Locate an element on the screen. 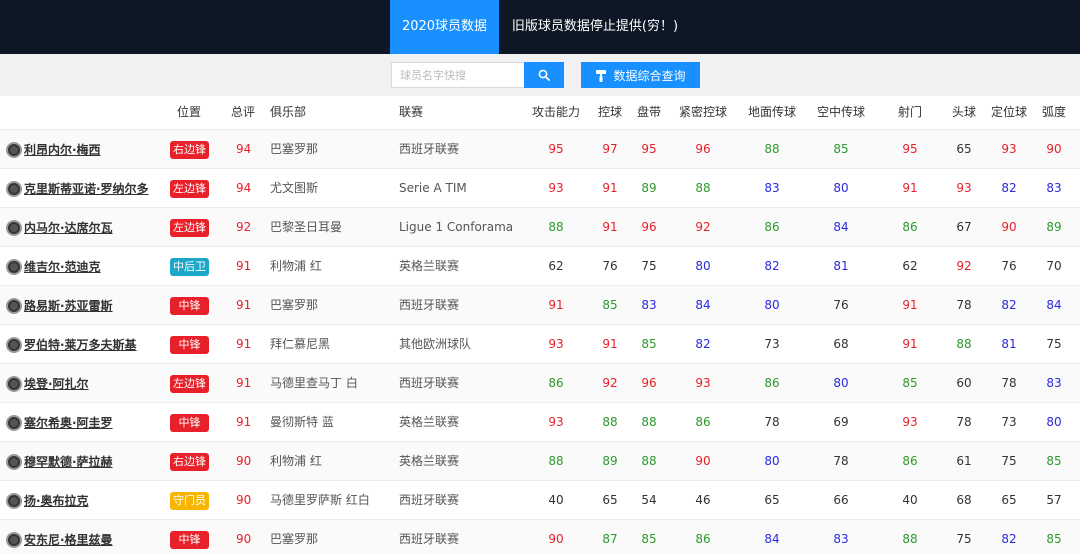  header-lofted-pass: 空中传球 is located at coordinates (841, 112).